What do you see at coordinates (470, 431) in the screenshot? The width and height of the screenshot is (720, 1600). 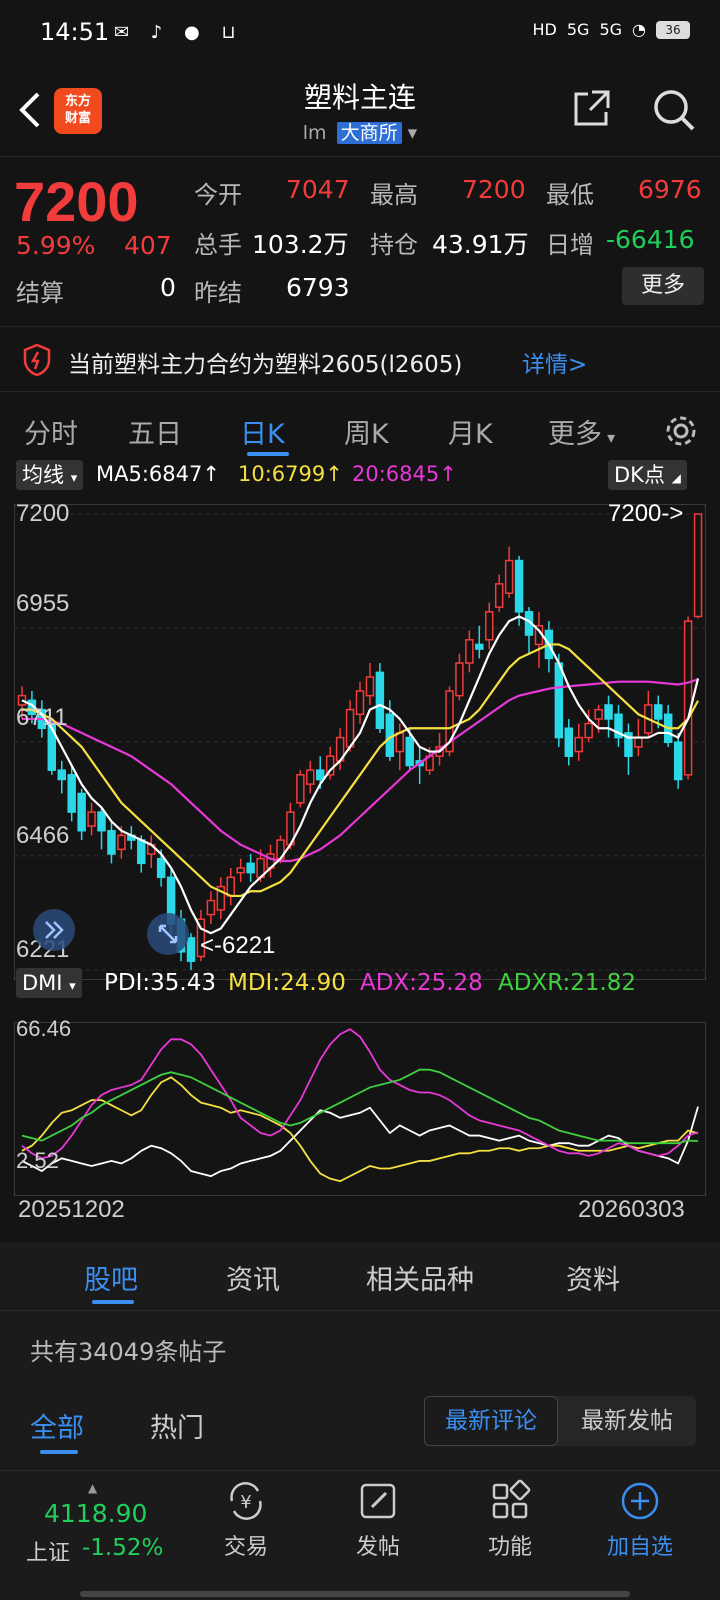 I see `tab-monthly-k: 月K` at bounding box center [470, 431].